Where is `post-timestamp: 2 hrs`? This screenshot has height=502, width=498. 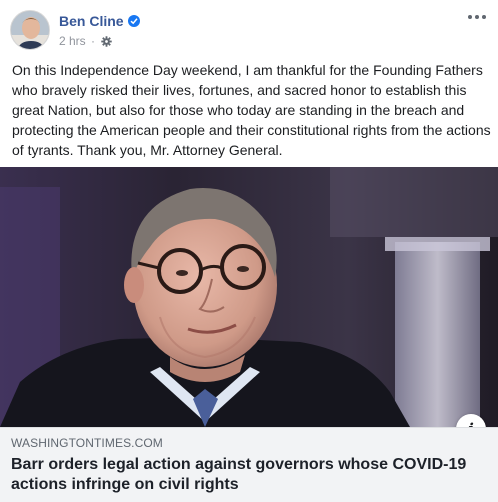 post-timestamp: 2 hrs is located at coordinates (72, 41).